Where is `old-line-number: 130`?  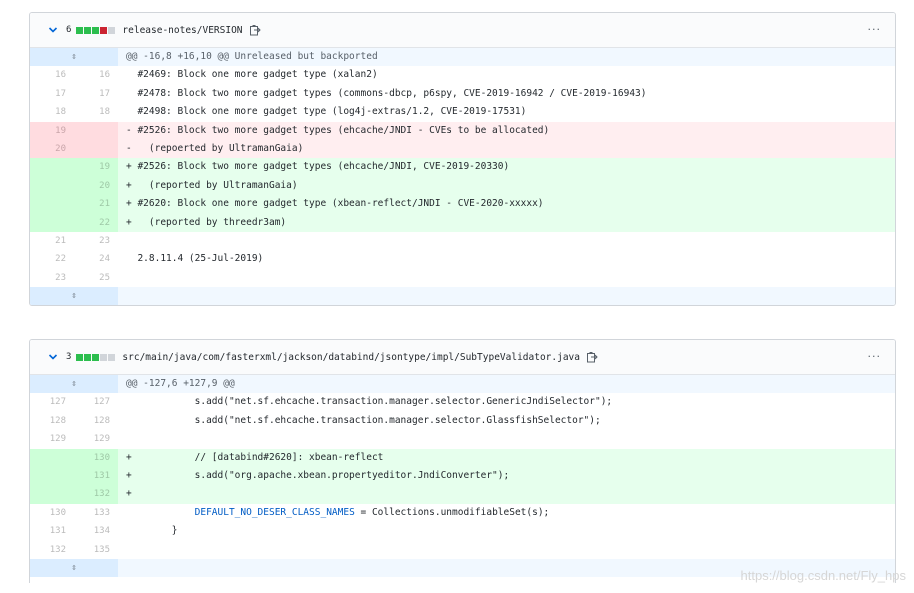
old-line-number: 130 is located at coordinates (52, 513).